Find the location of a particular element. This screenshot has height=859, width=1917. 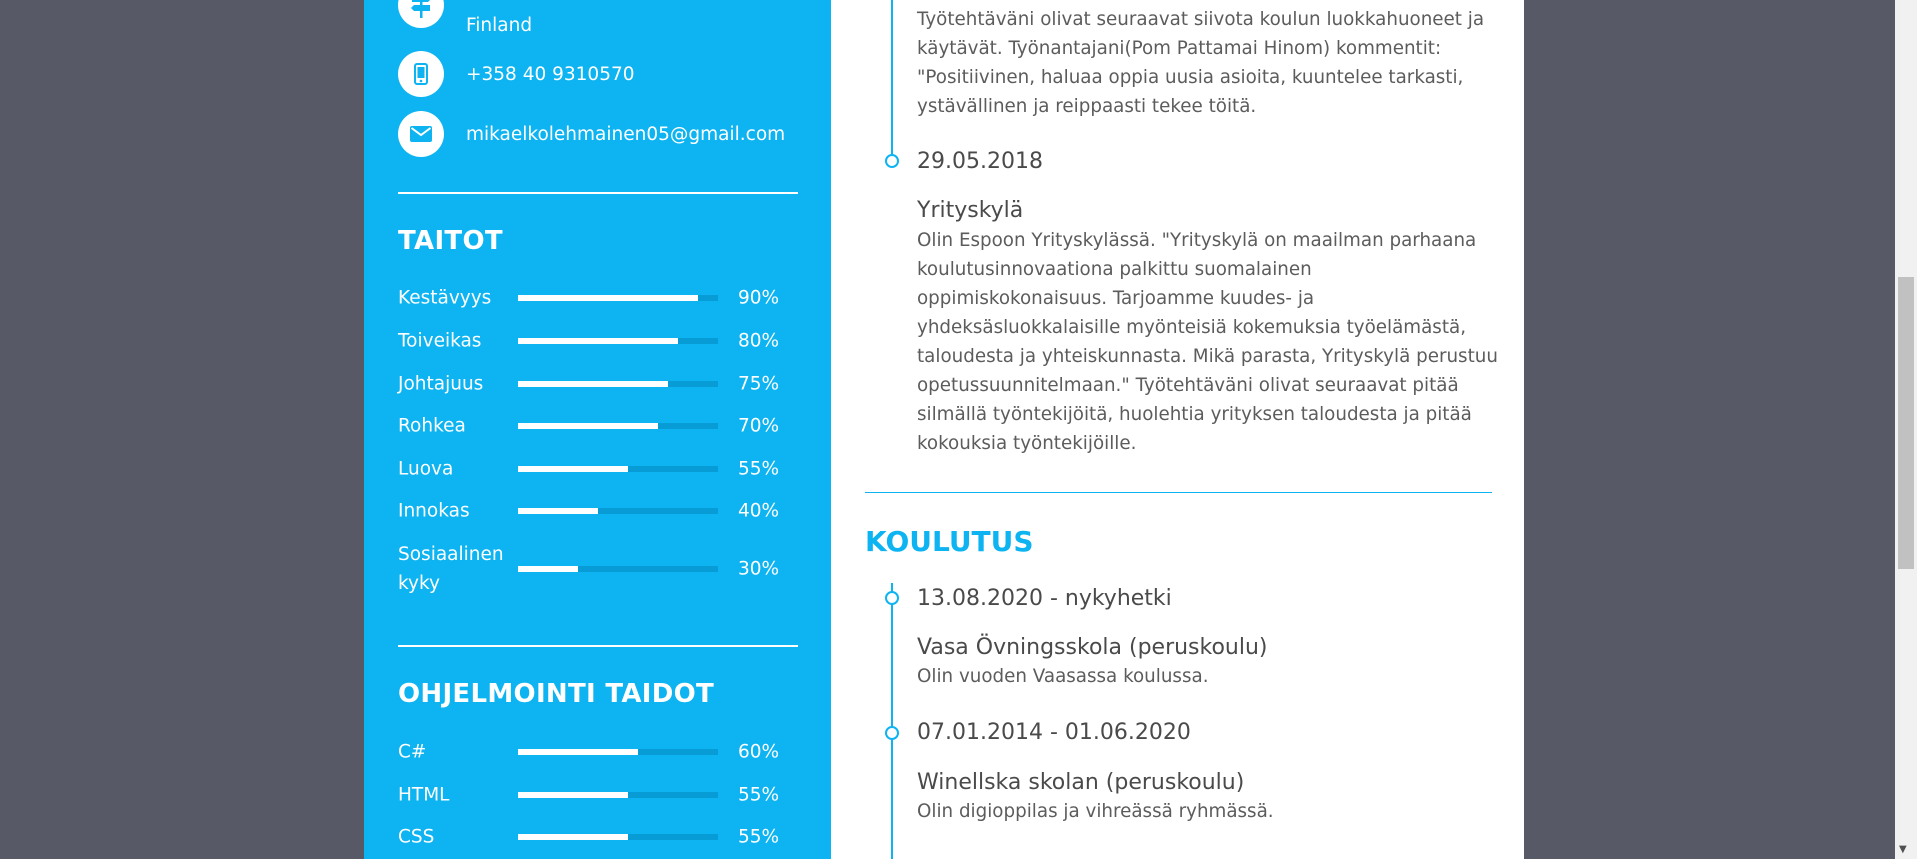

skill-row: CSS 55% is located at coordinates (598, 837).